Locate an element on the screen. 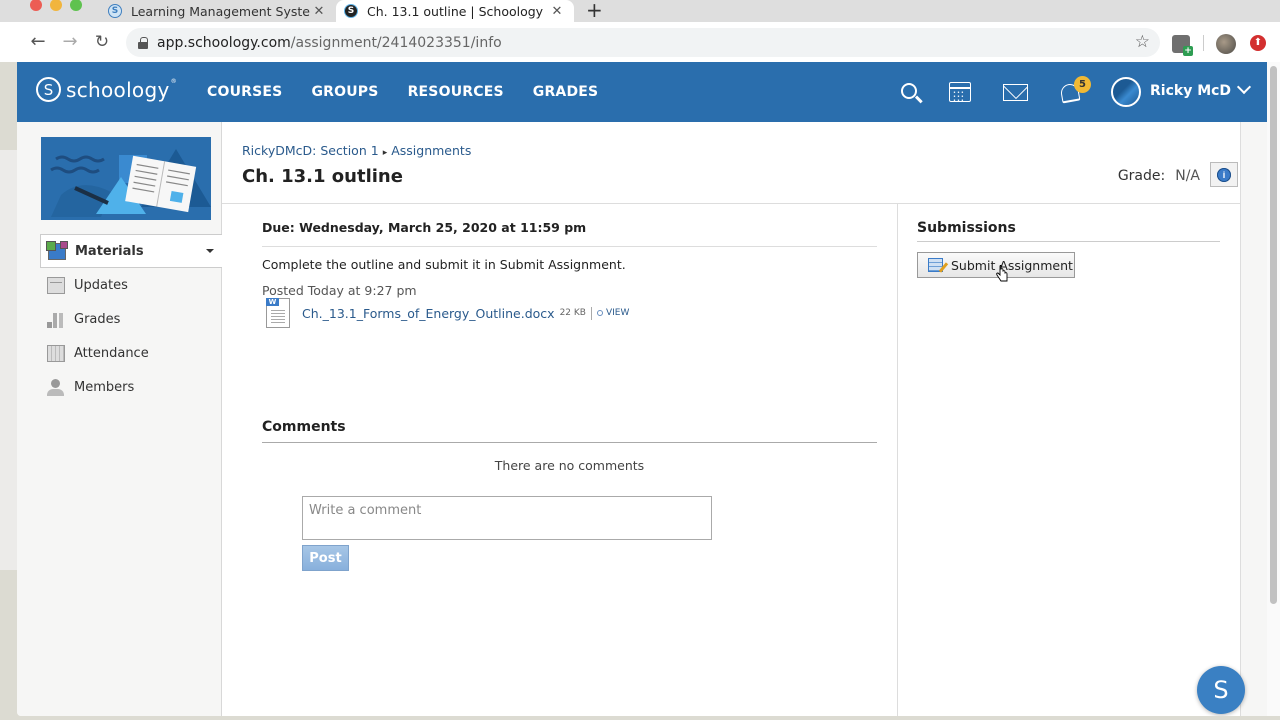 This screenshot has width=1280, height=720. back-arrow-icon: ← is located at coordinates (38, 42).